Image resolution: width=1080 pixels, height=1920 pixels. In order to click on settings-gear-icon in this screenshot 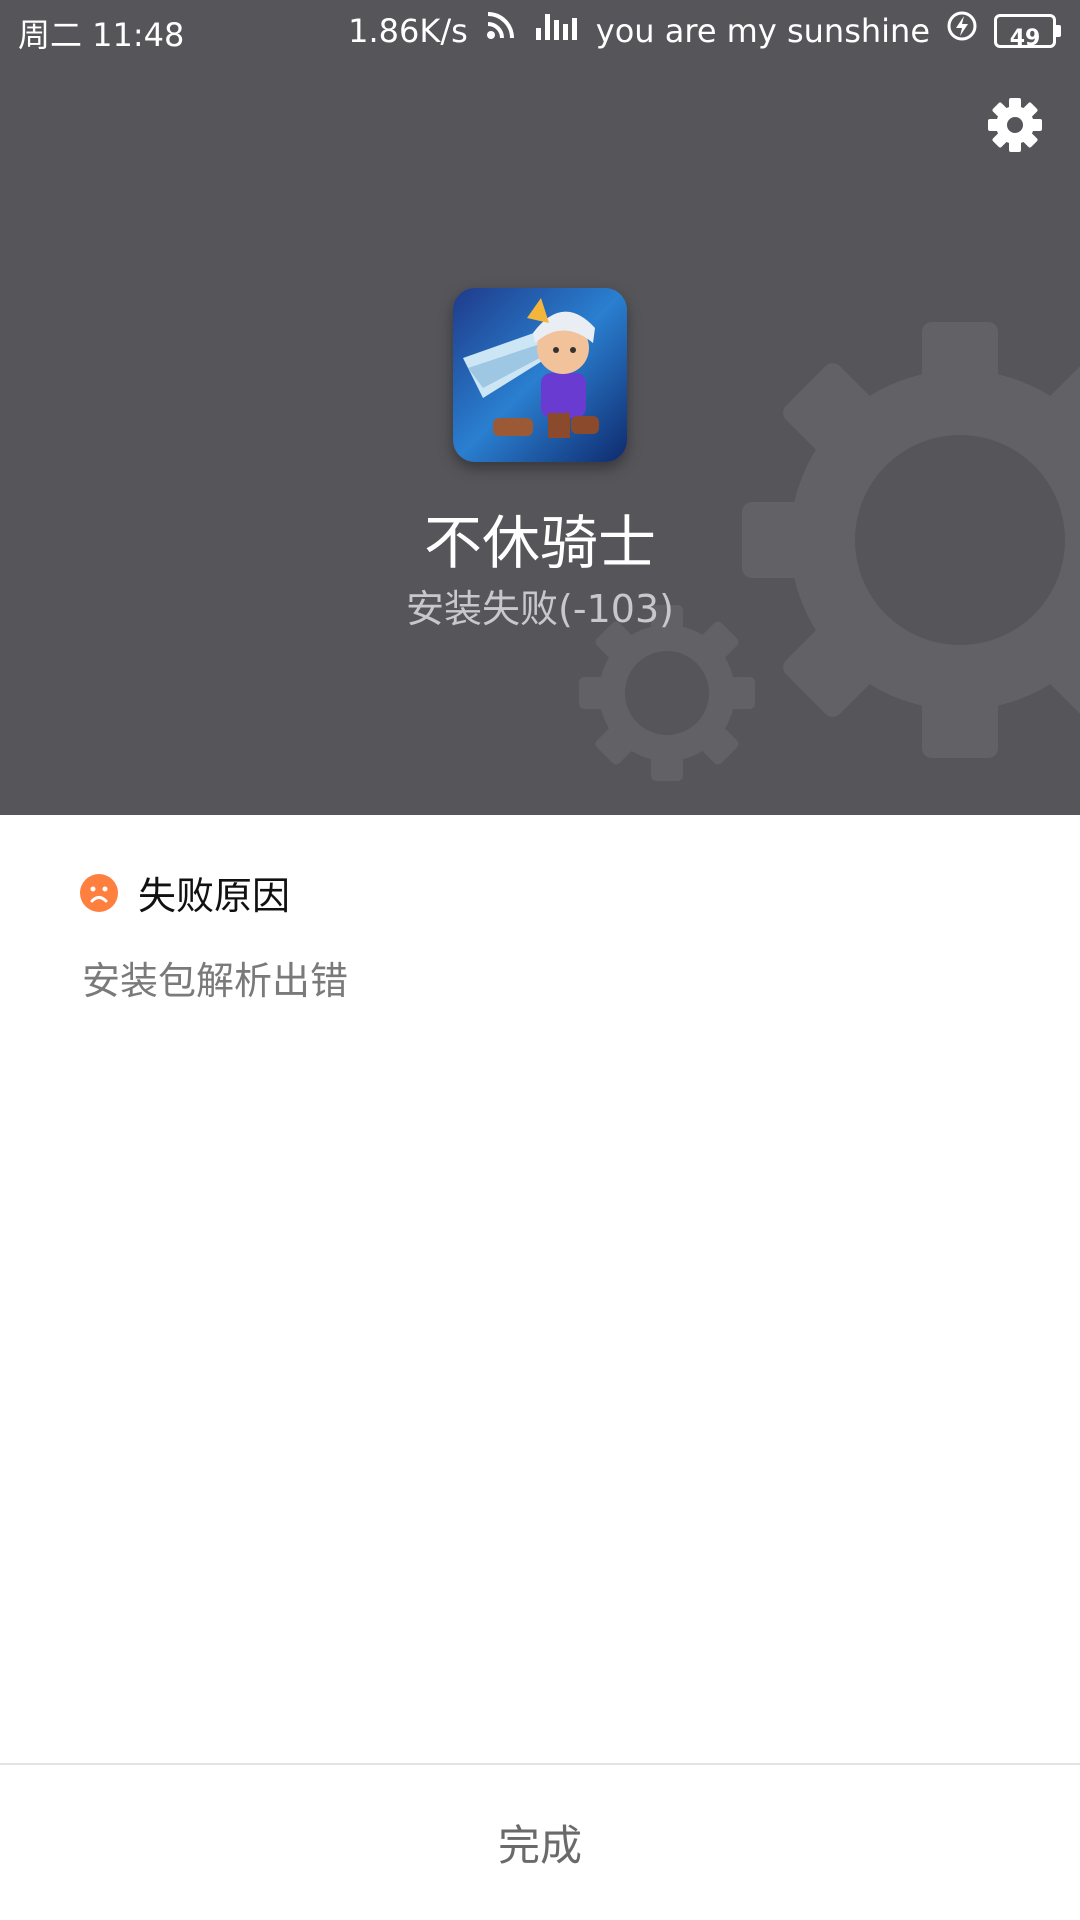, I will do `click(1015, 125)`.